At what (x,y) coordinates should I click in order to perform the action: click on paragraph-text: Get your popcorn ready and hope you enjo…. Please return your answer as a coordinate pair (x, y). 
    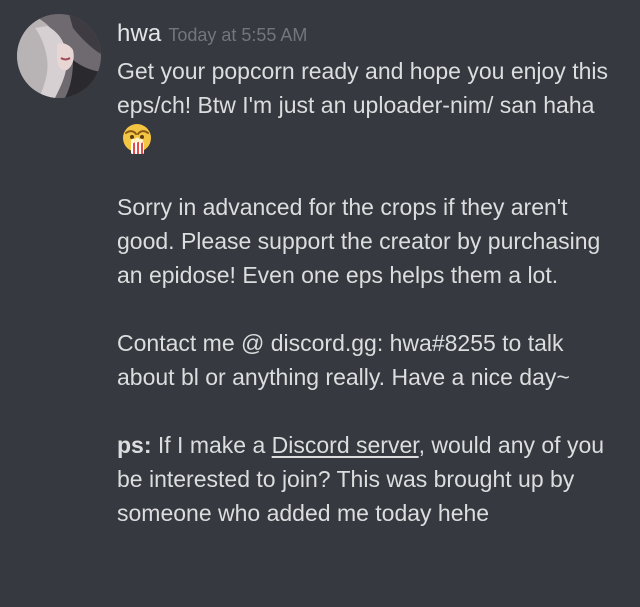
    Looking at the image, I should click on (362, 88).